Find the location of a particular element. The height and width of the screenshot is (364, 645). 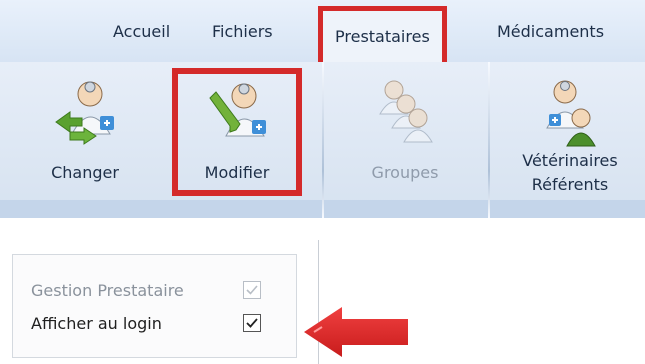

referents-label-line2: Référents is located at coordinates (570, 184).